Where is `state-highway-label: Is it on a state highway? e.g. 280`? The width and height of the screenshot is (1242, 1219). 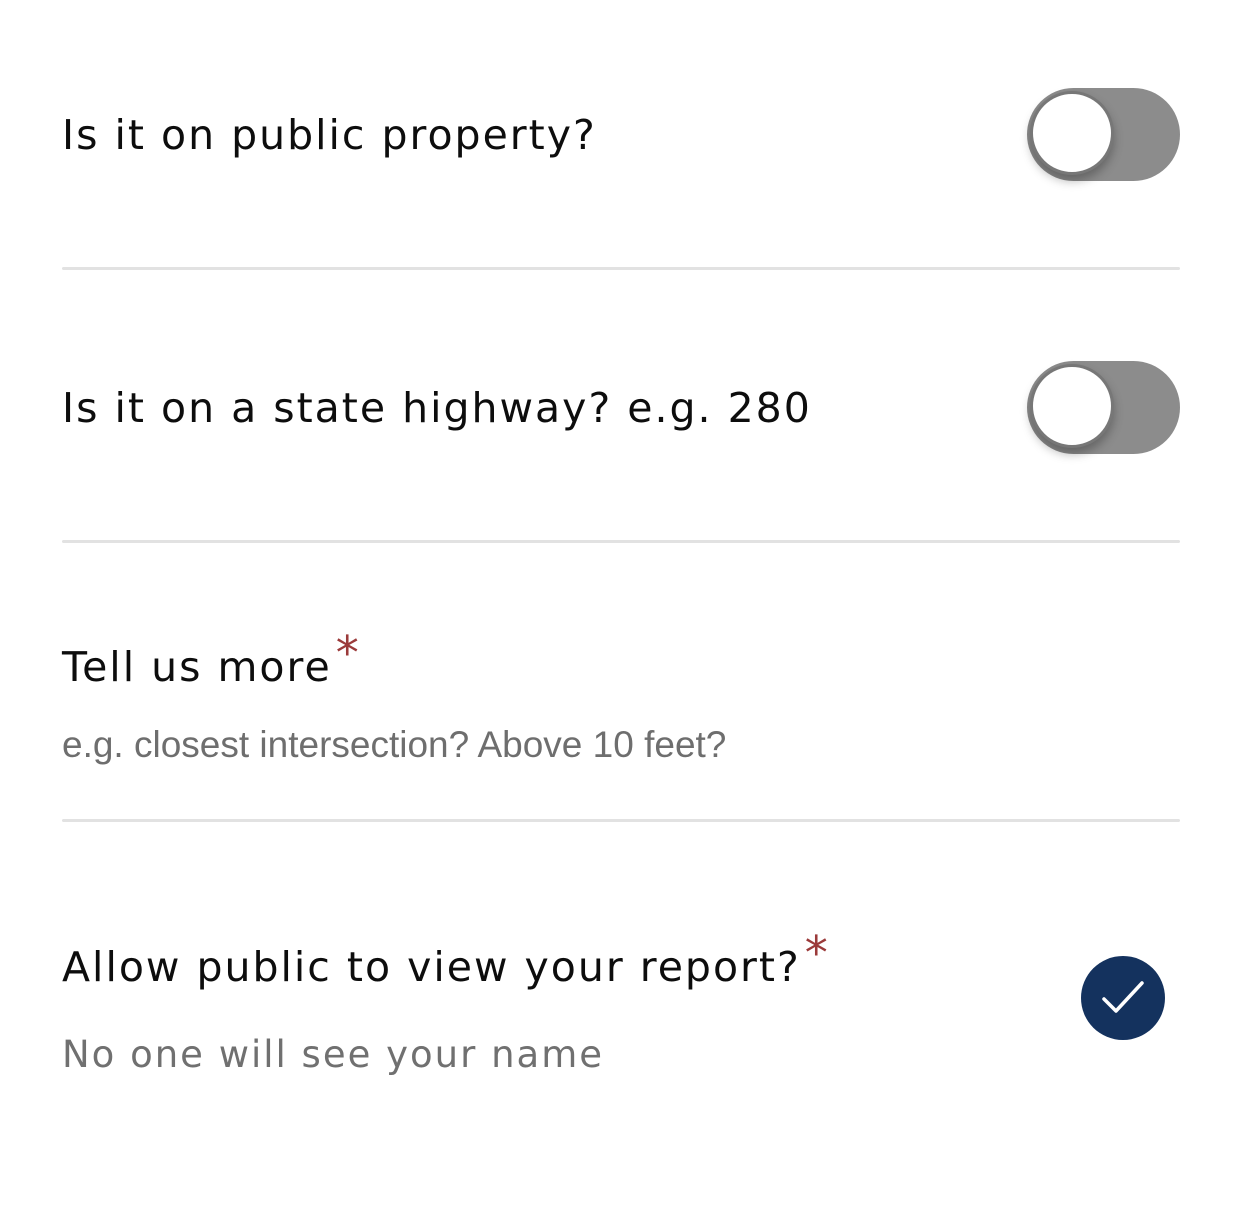 state-highway-label: Is it on a state highway? e.g. 280 is located at coordinates (437, 408).